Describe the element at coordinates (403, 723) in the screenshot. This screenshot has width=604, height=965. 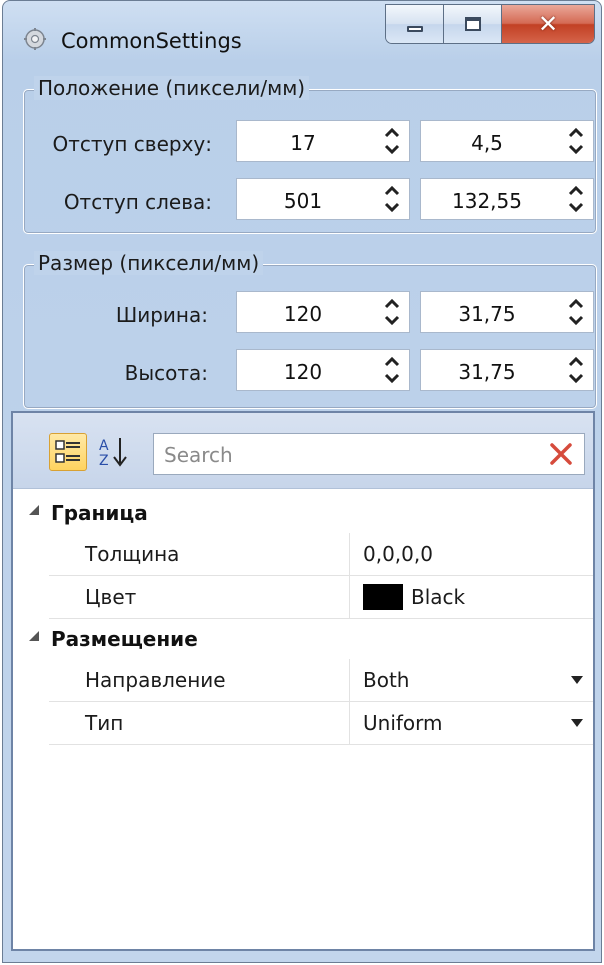
I see `dropdown-value: Uniform` at that location.